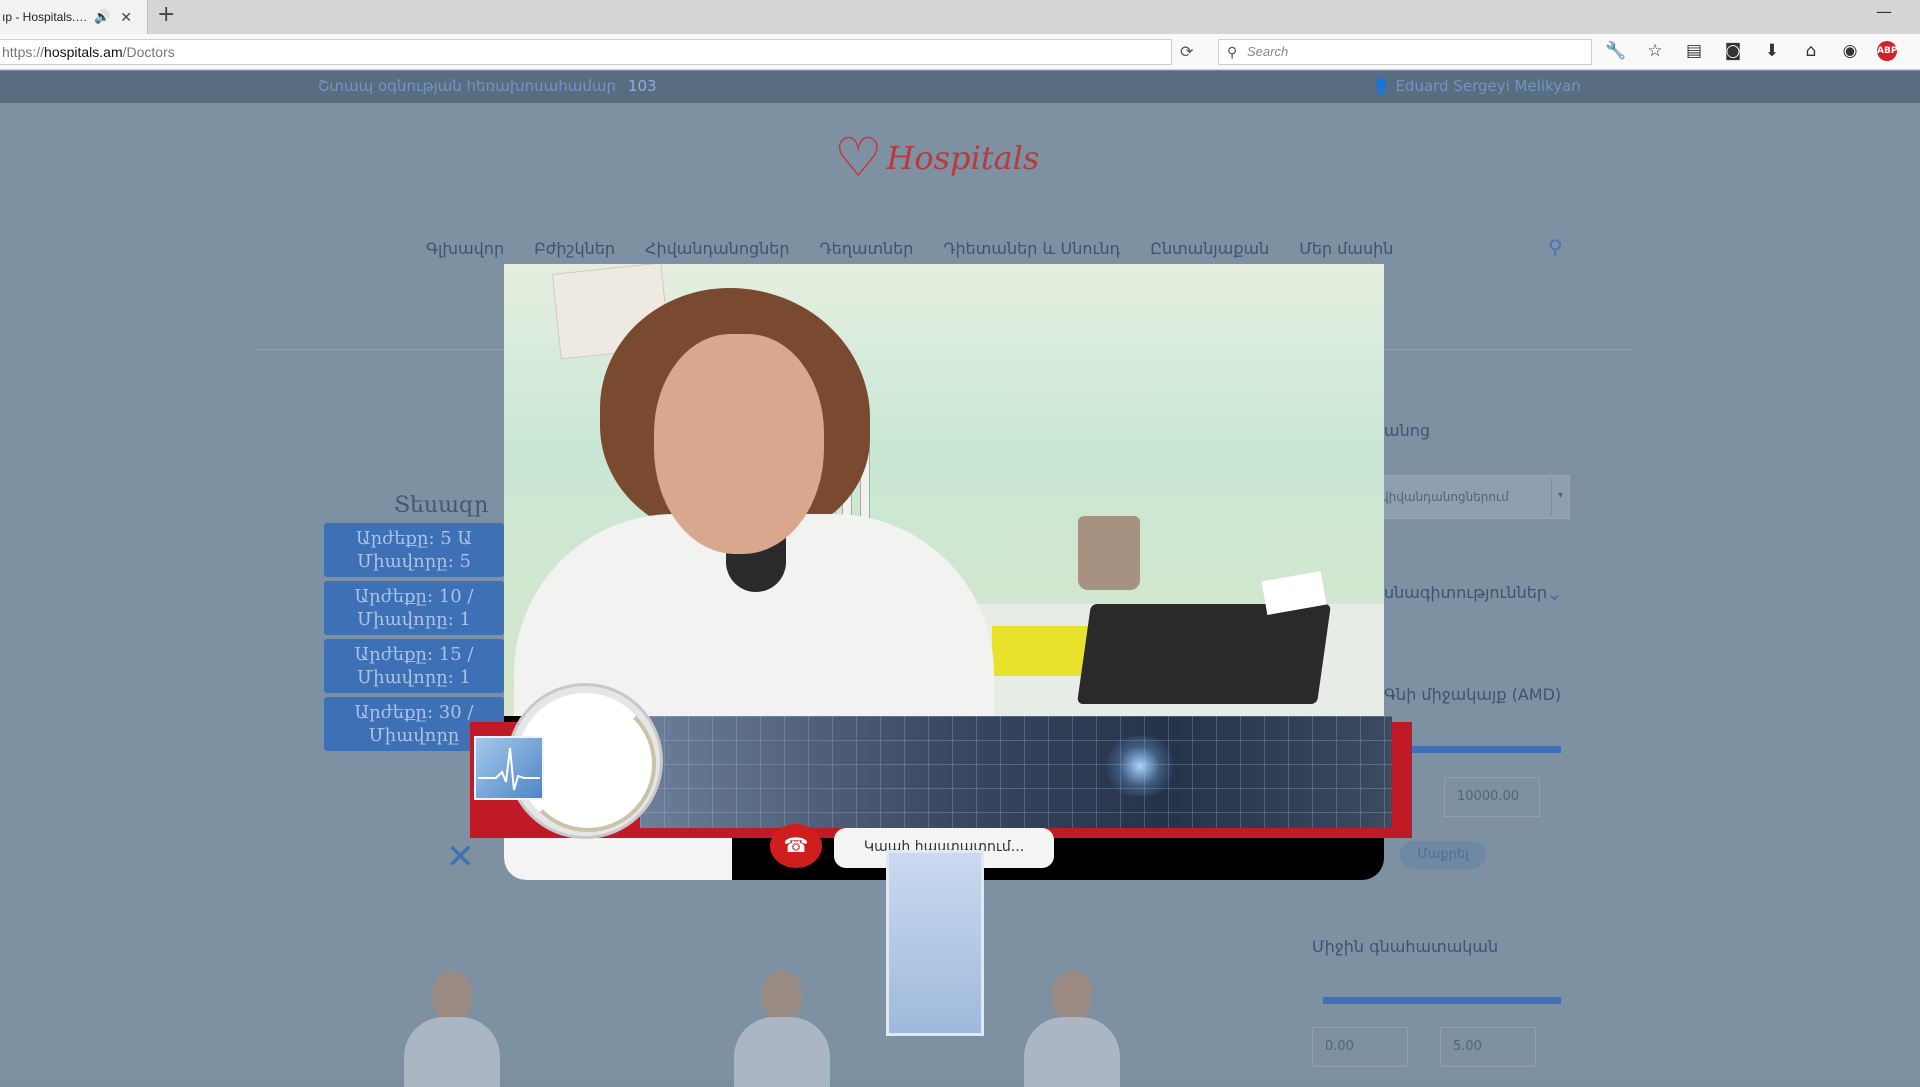 The width and height of the screenshot is (1920, 1087). Describe the element at coordinates (414, 561) in the screenshot. I see `tariff-units: Միավորը: 5` at that location.